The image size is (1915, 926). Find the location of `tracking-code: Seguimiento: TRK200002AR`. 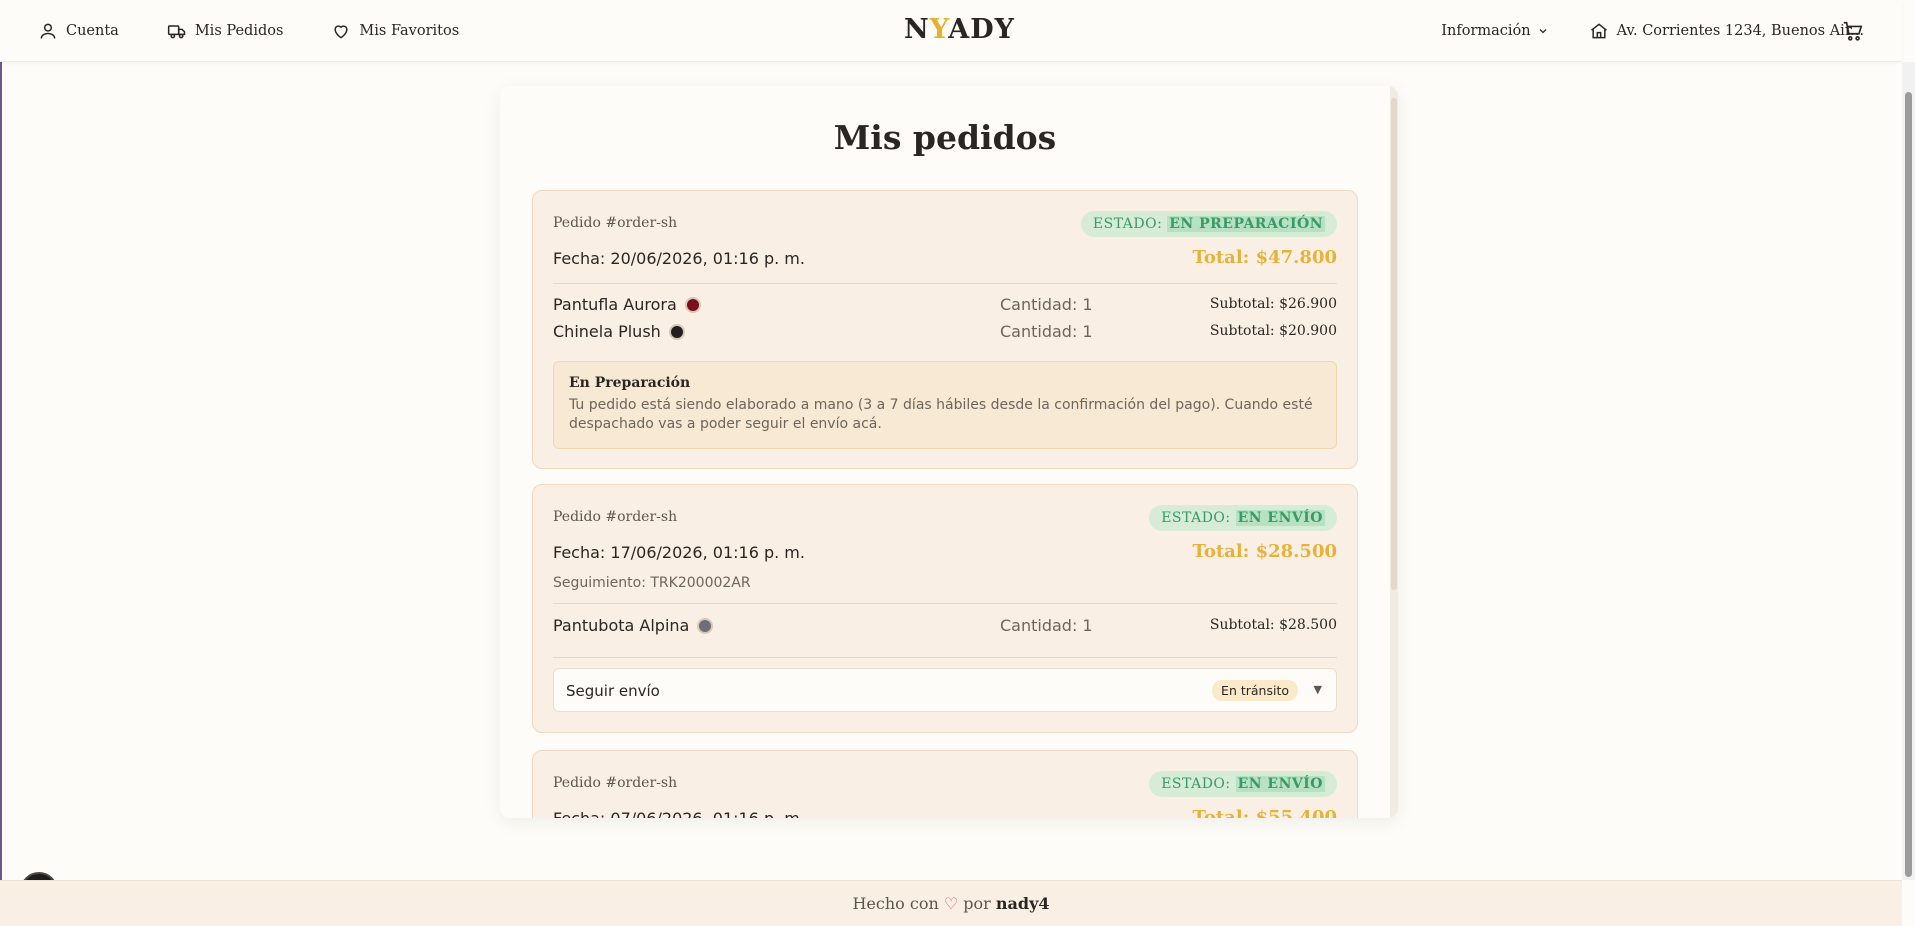

tracking-code: Seguimiento: TRK200002AR is located at coordinates (652, 583).